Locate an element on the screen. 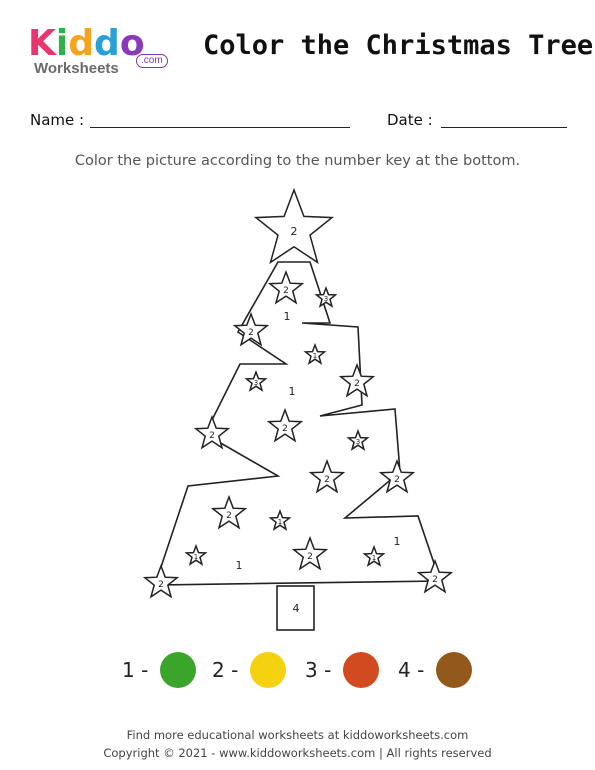 This screenshot has width=595, height=770. logo-wordmark: Kiddo is located at coordinates (86, 44).